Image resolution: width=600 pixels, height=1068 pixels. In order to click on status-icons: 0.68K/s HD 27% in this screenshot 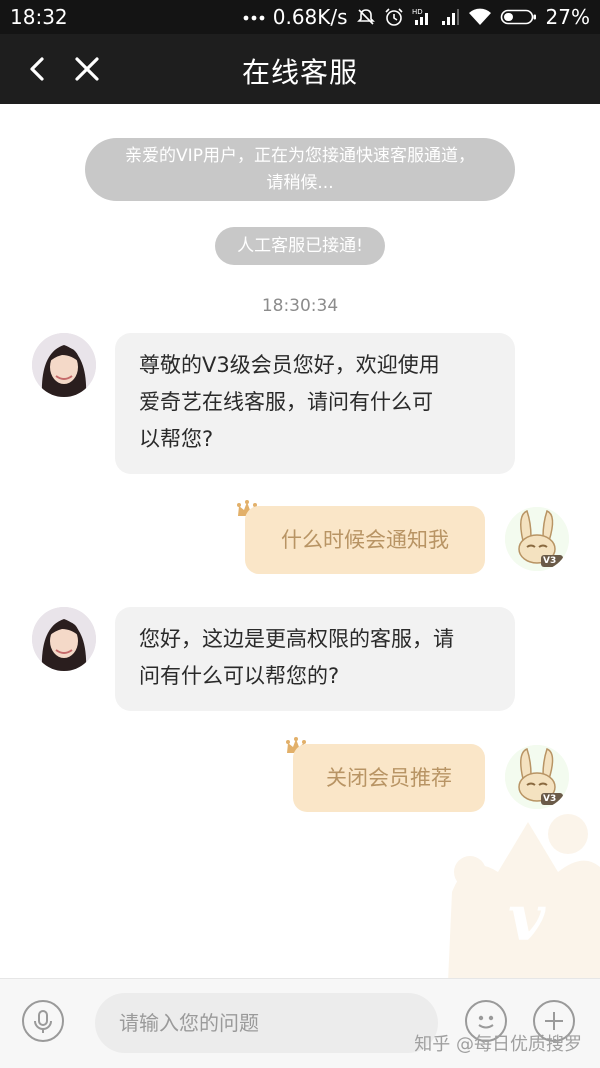, I will do `click(416, 17)`.